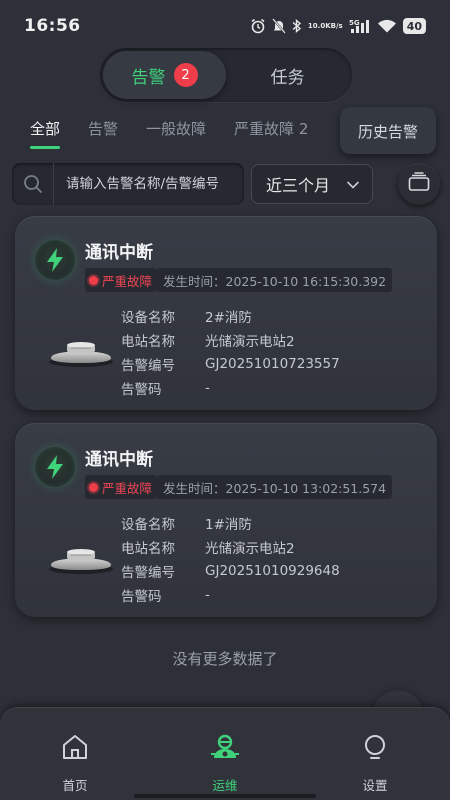  I want to click on alarm-number-value: GJ20251010723557, so click(272, 364).